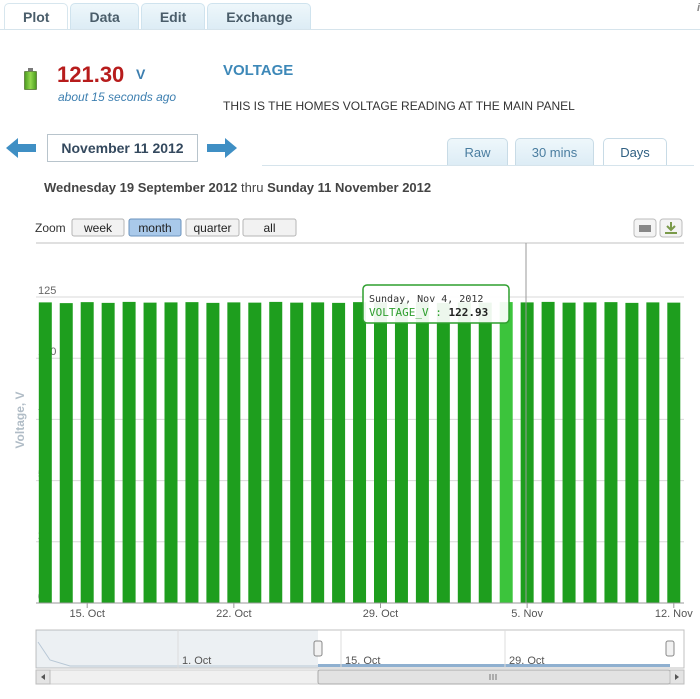 The image size is (700, 699). What do you see at coordinates (350, 29) in the screenshot?
I see `tab-divider` at bounding box center [350, 29].